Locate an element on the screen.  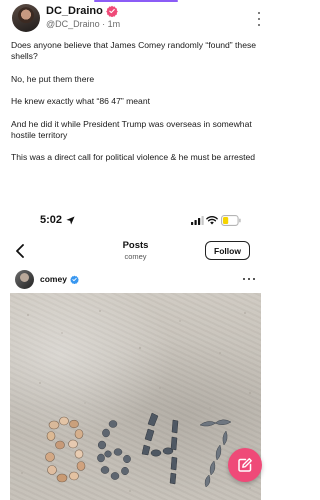
post-paragraph: No, he put them there is located at coordinates (53, 78).